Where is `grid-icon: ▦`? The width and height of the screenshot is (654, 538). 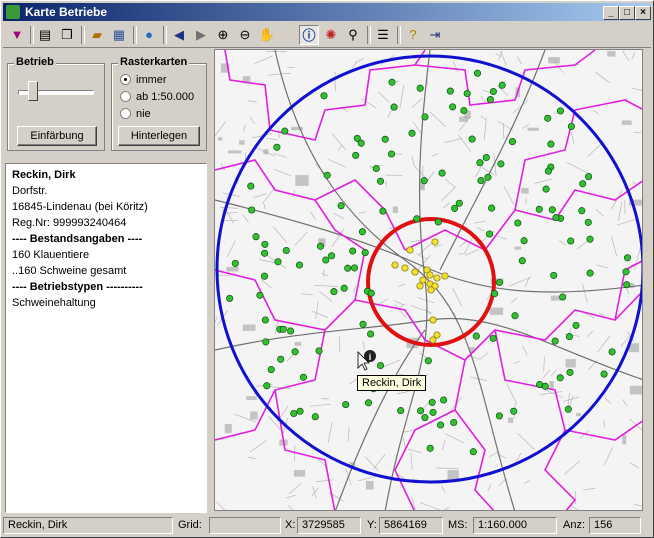 grid-icon: ▦ is located at coordinates (119, 35).